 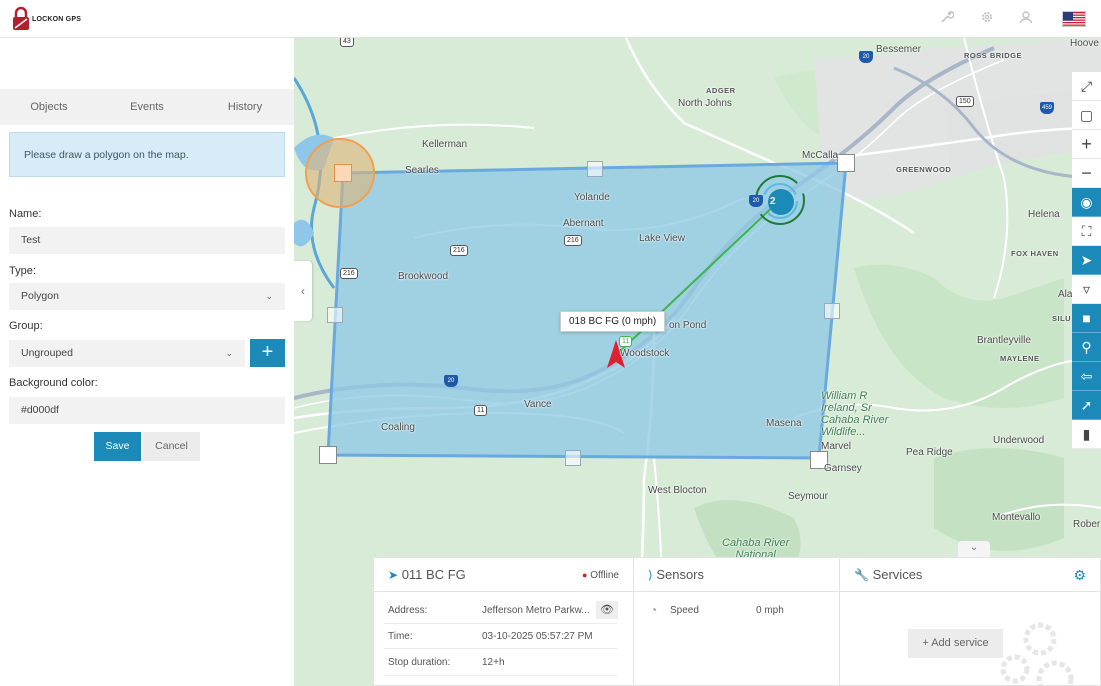 What do you see at coordinates (843, 468) in the screenshot?
I see `map-label: Garnsey` at bounding box center [843, 468].